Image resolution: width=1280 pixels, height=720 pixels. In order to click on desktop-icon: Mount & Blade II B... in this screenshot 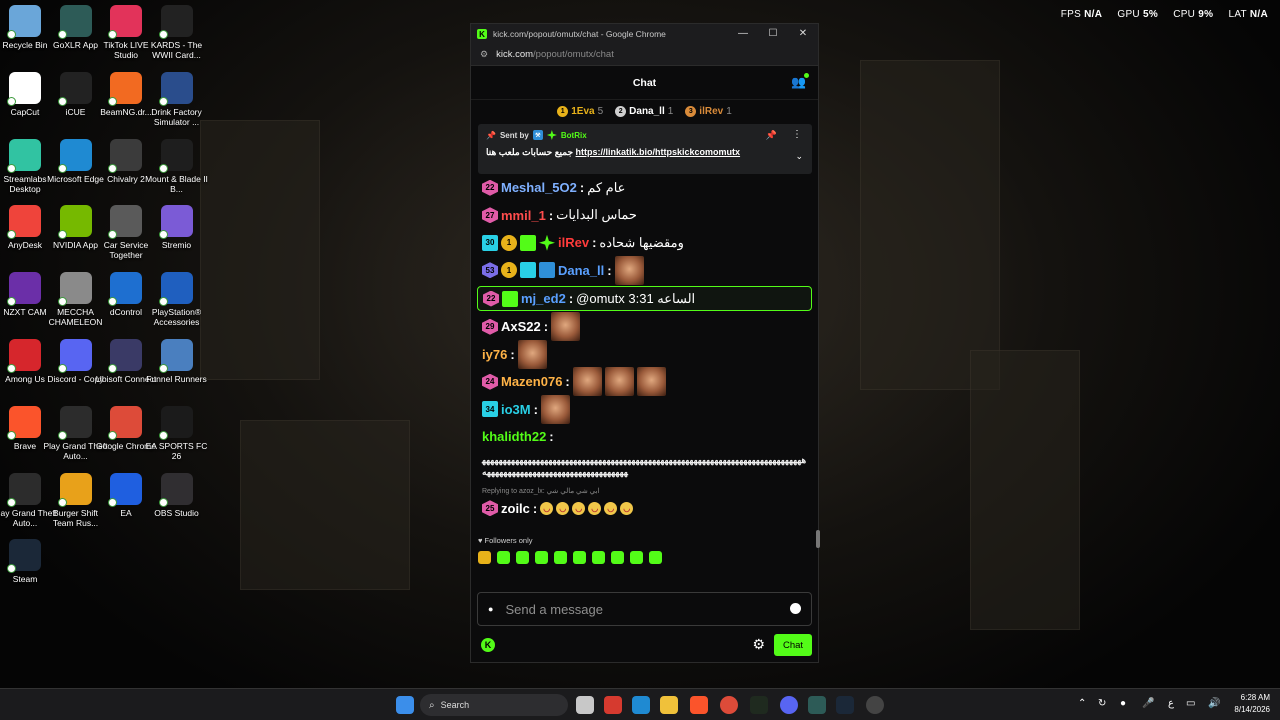, I will do `click(177, 166)`.